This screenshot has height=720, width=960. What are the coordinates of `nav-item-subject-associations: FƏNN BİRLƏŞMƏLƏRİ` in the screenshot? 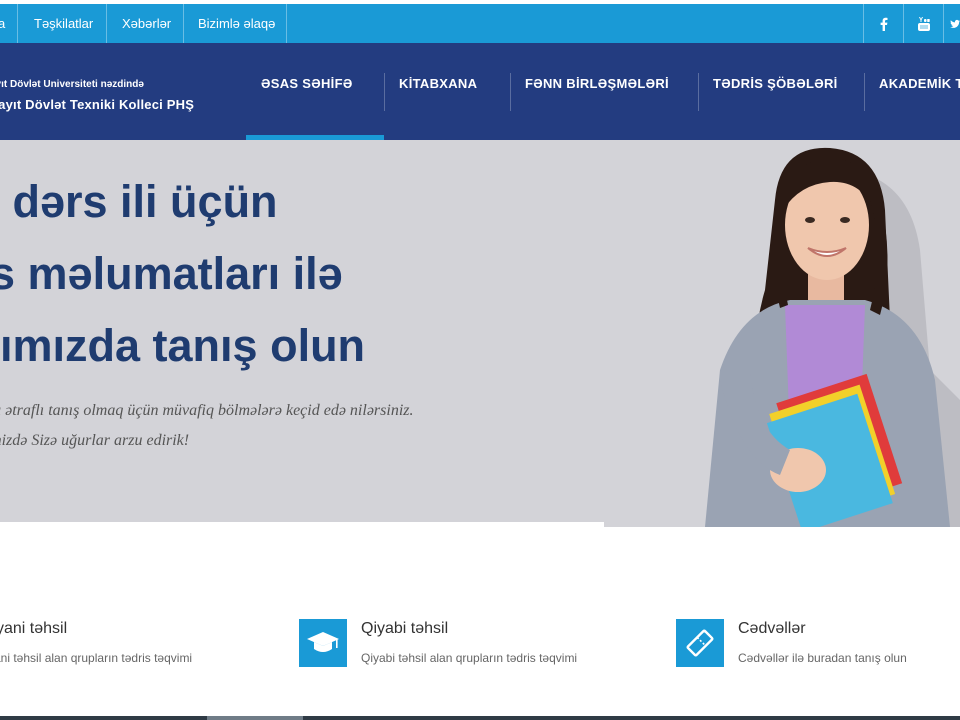 It's located at (597, 91).